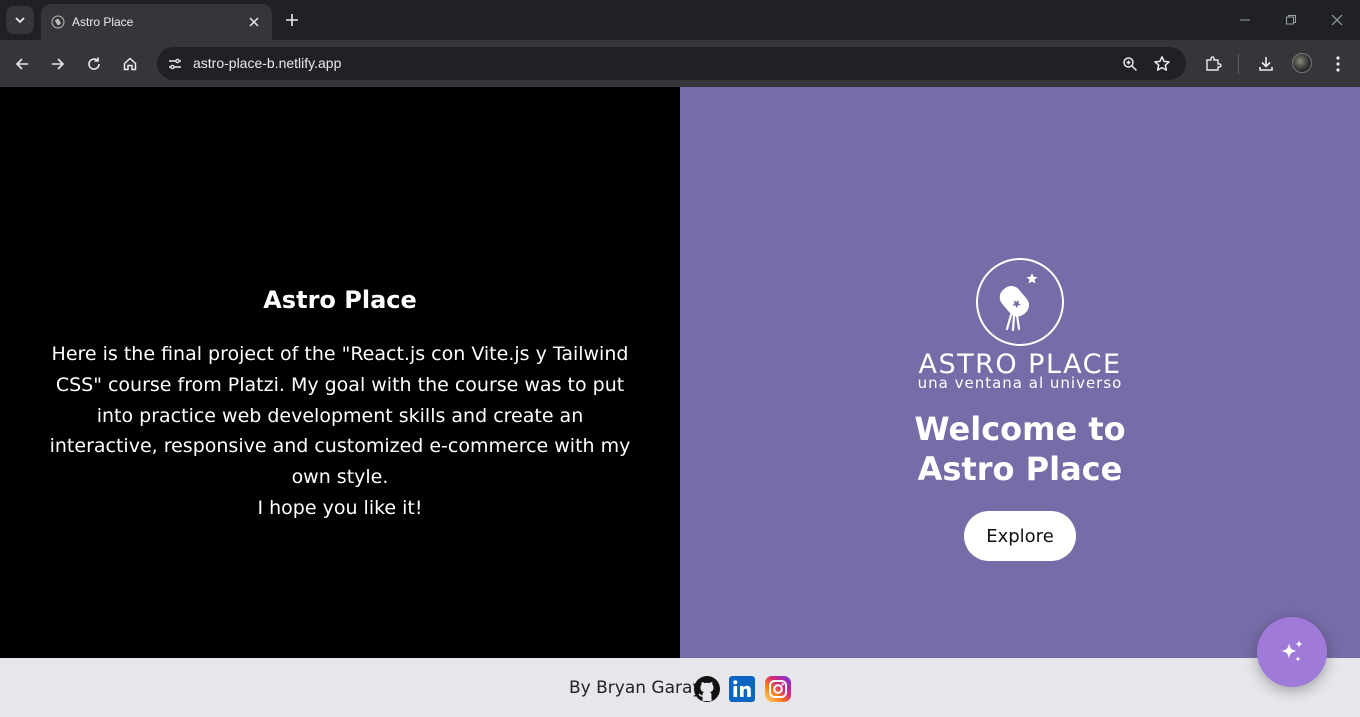  Describe the element at coordinates (267, 63) in the screenshot. I see `url-text: astro-place-b.netlify.app` at that location.